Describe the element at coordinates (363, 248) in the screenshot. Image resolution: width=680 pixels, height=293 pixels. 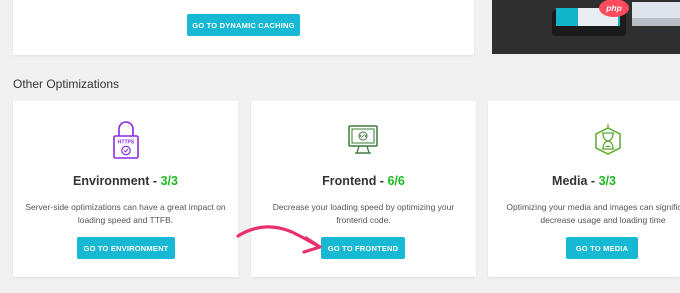
I see `go-to-frontend-button: GO TO FRONTEND` at that location.